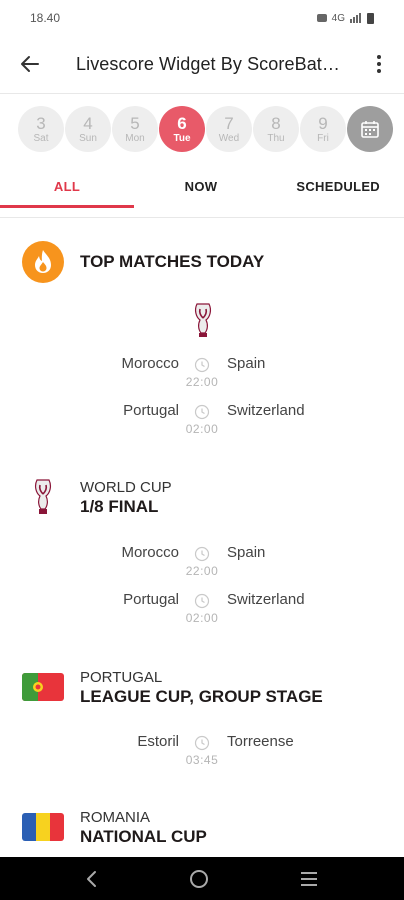 This screenshot has height=900, width=404. Describe the element at coordinates (338, 18) in the screenshot. I see `network-type: 4G` at that location.